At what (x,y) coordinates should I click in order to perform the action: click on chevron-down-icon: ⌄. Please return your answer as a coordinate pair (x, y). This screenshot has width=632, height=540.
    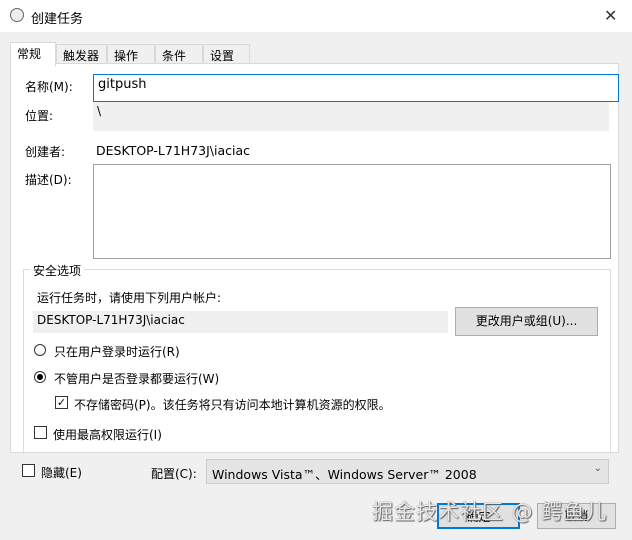
    Looking at the image, I should click on (597, 468).